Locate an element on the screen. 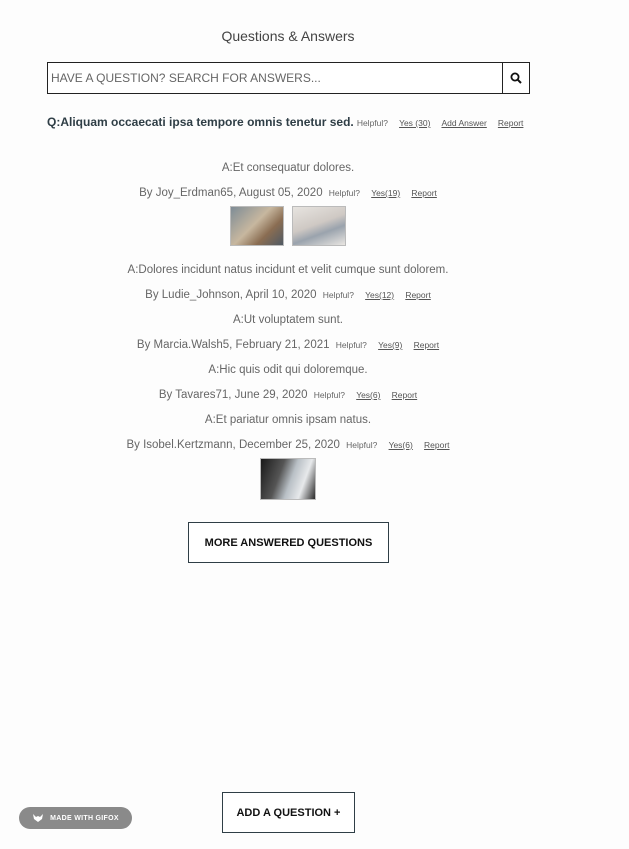 Image resolution: width=629 pixels, height=849 pixels. search-button is located at coordinates (515, 78).